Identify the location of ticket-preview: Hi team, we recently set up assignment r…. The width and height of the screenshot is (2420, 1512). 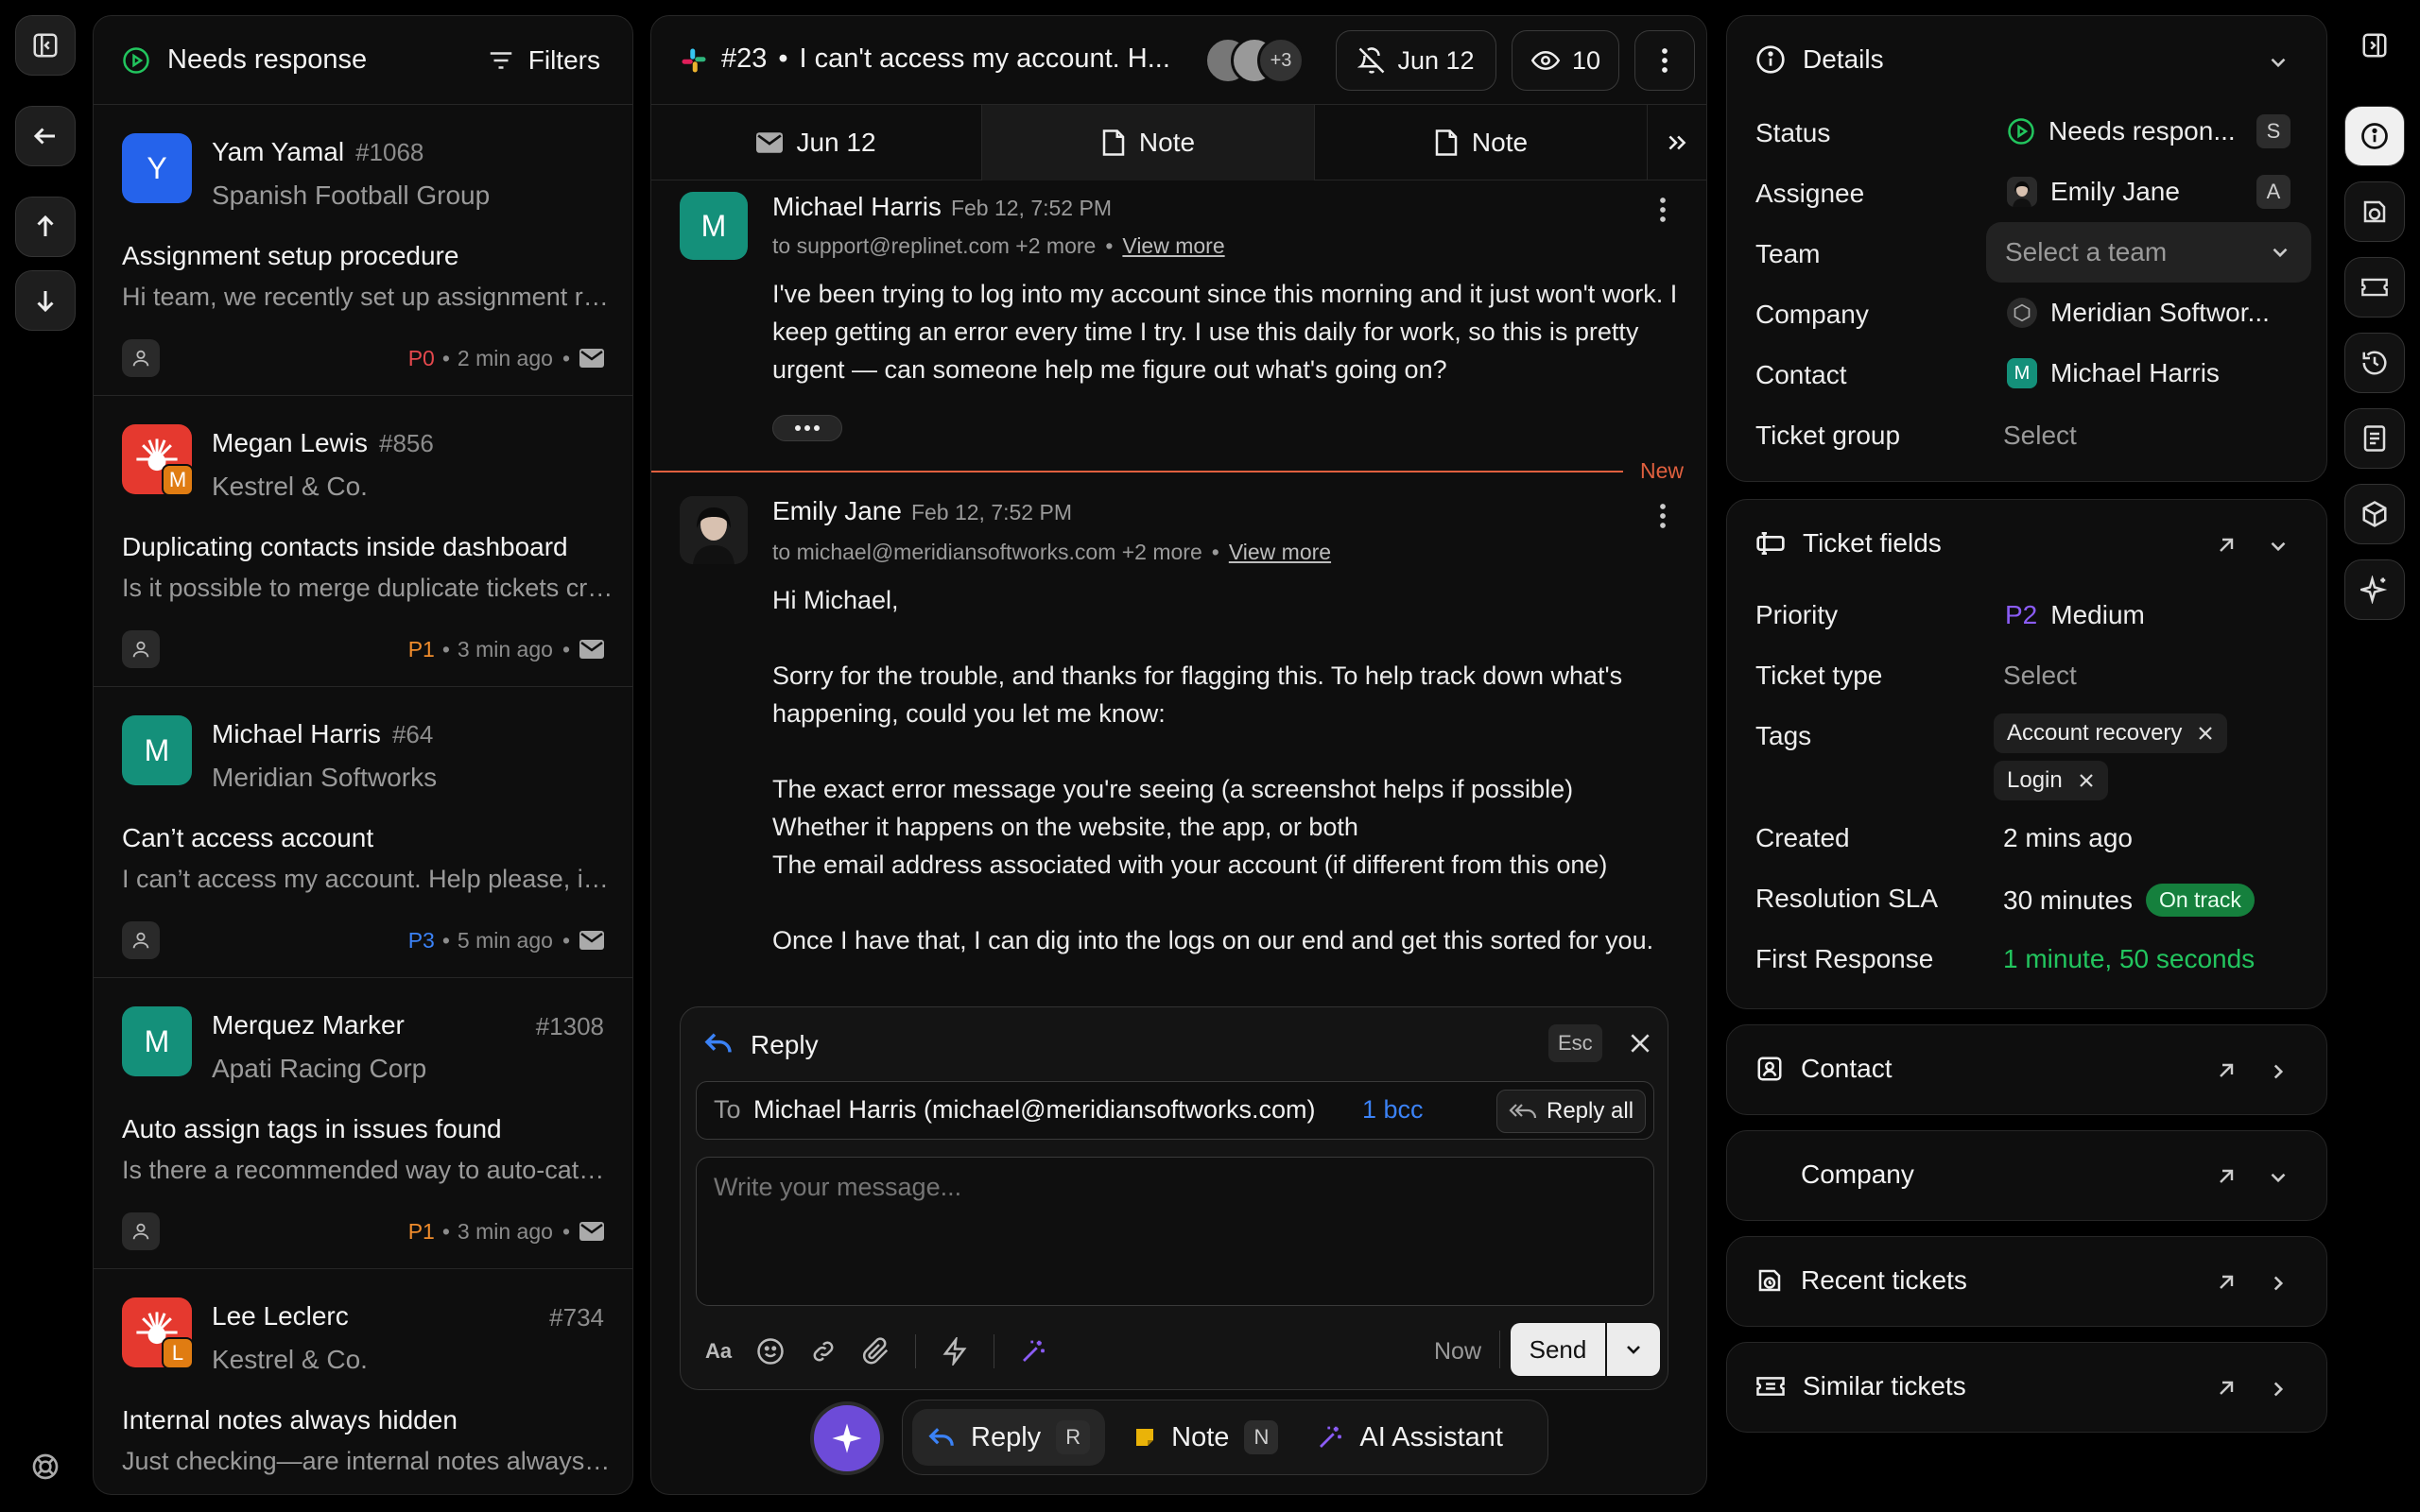
(368, 297).